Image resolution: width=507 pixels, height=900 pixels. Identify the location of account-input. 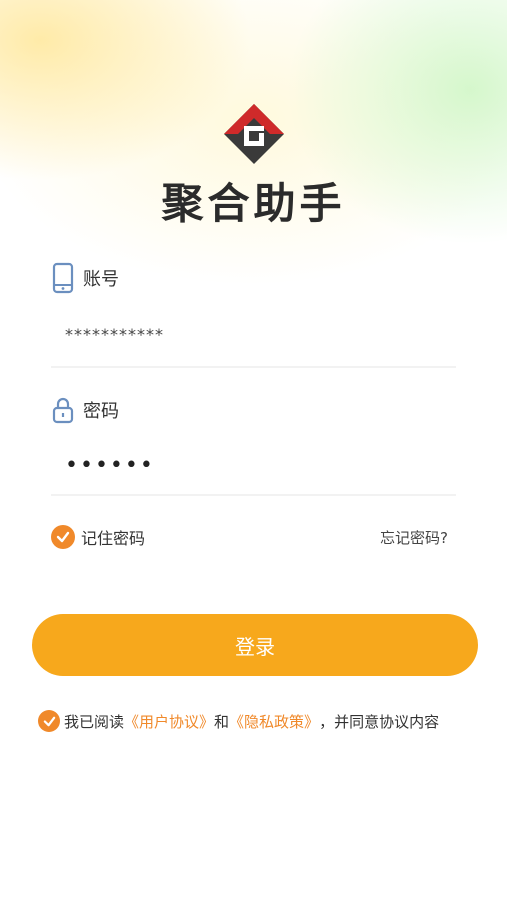
(253, 334).